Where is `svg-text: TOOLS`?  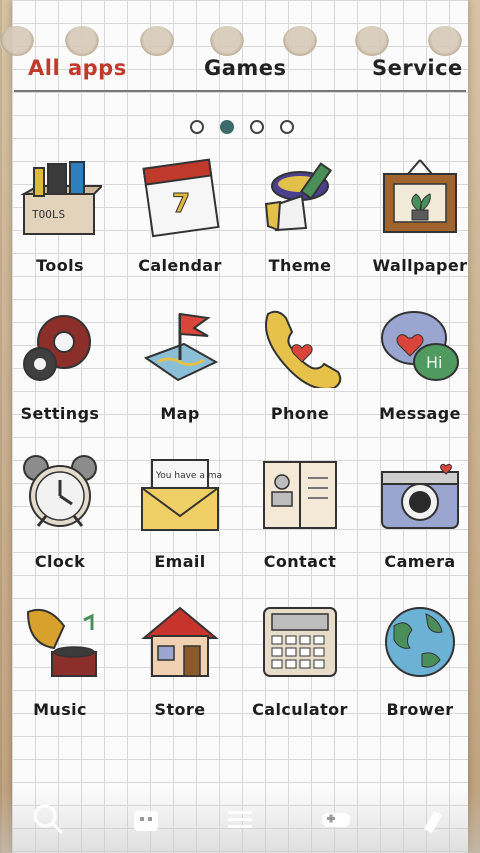
svg-text: TOOLS is located at coordinates (48, 214).